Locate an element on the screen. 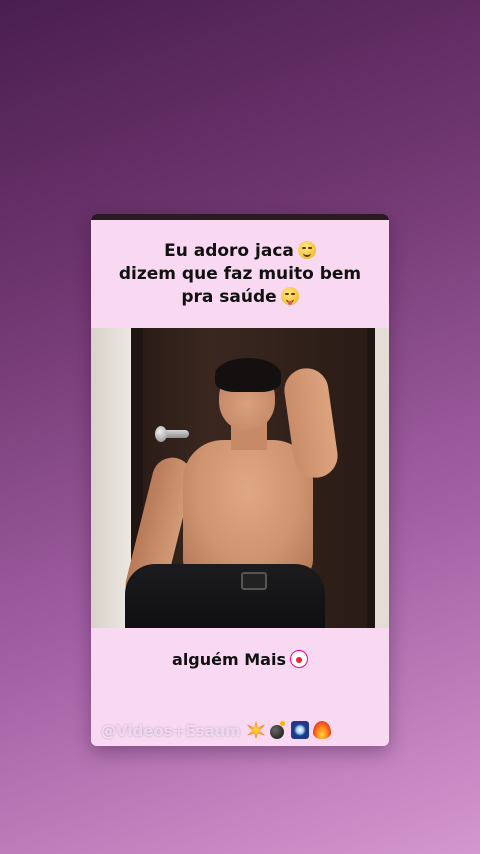 This screenshot has height=854, width=480. shushing-face-icon is located at coordinates (306, 249).